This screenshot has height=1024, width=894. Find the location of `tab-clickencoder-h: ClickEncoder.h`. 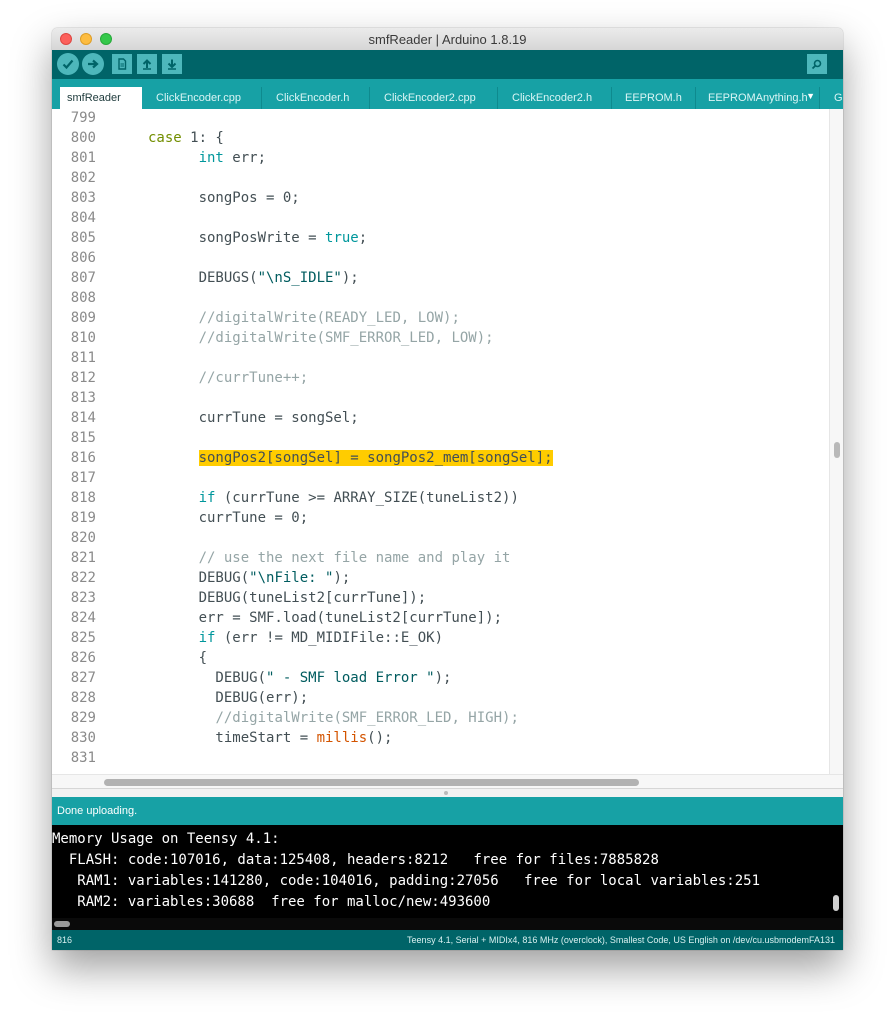

tab-clickencoder-h: ClickEncoder.h is located at coordinates (316, 98).